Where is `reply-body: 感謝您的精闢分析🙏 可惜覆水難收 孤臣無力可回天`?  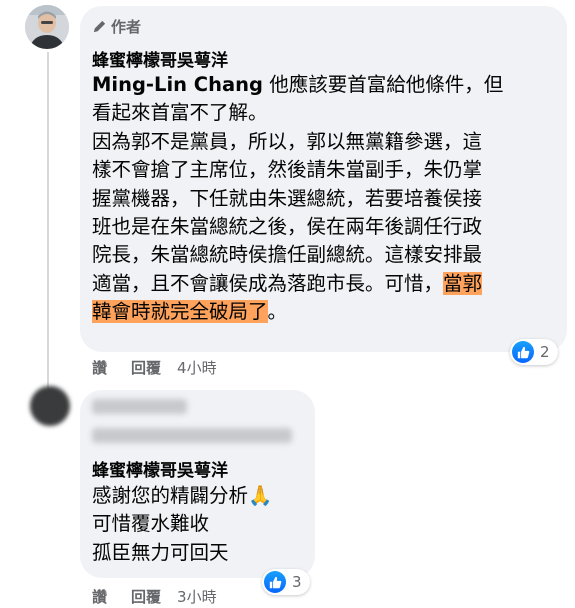
reply-body: 感謝您的精闢分析🙏 可惜覆水難收 孤臣無力可回天 is located at coordinates (182, 524).